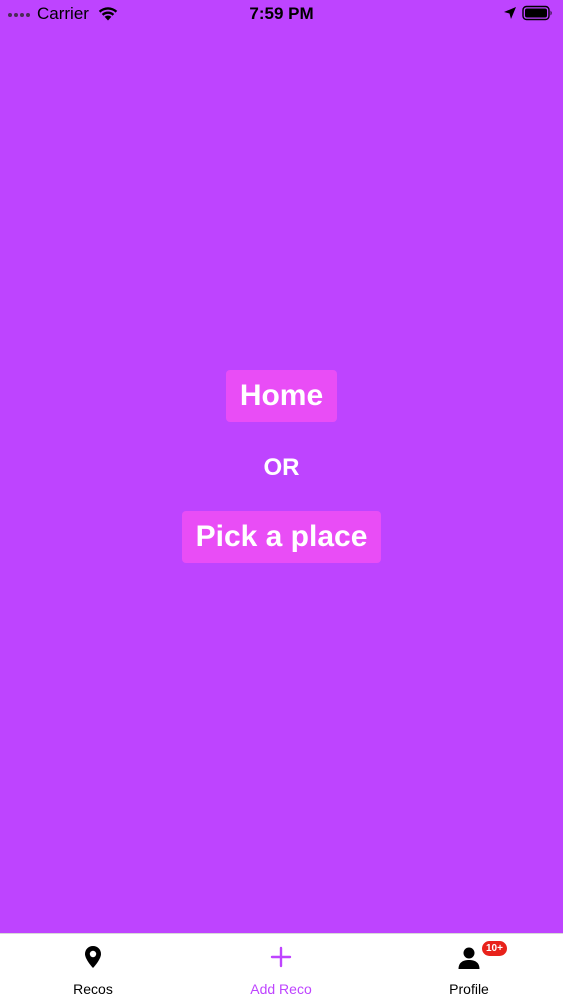 This screenshot has height=1000, width=563. I want to click on or-label: OR, so click(281, 467).